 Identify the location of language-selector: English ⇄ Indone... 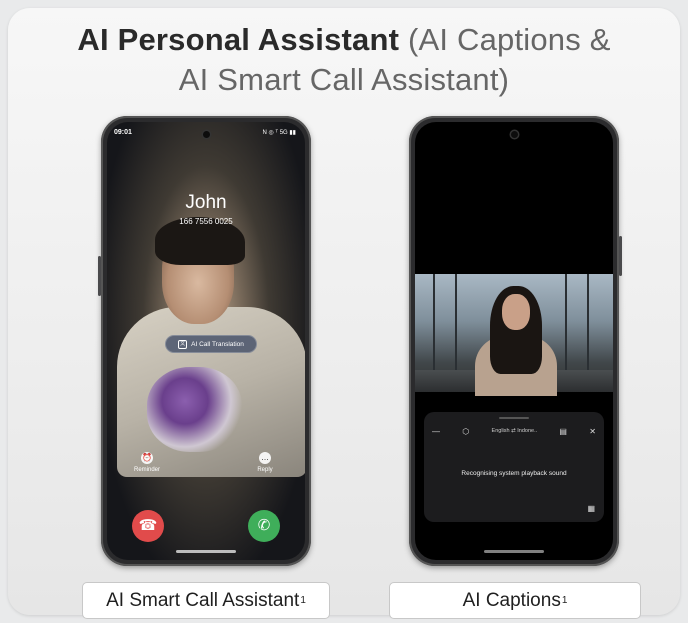
(515, 431).